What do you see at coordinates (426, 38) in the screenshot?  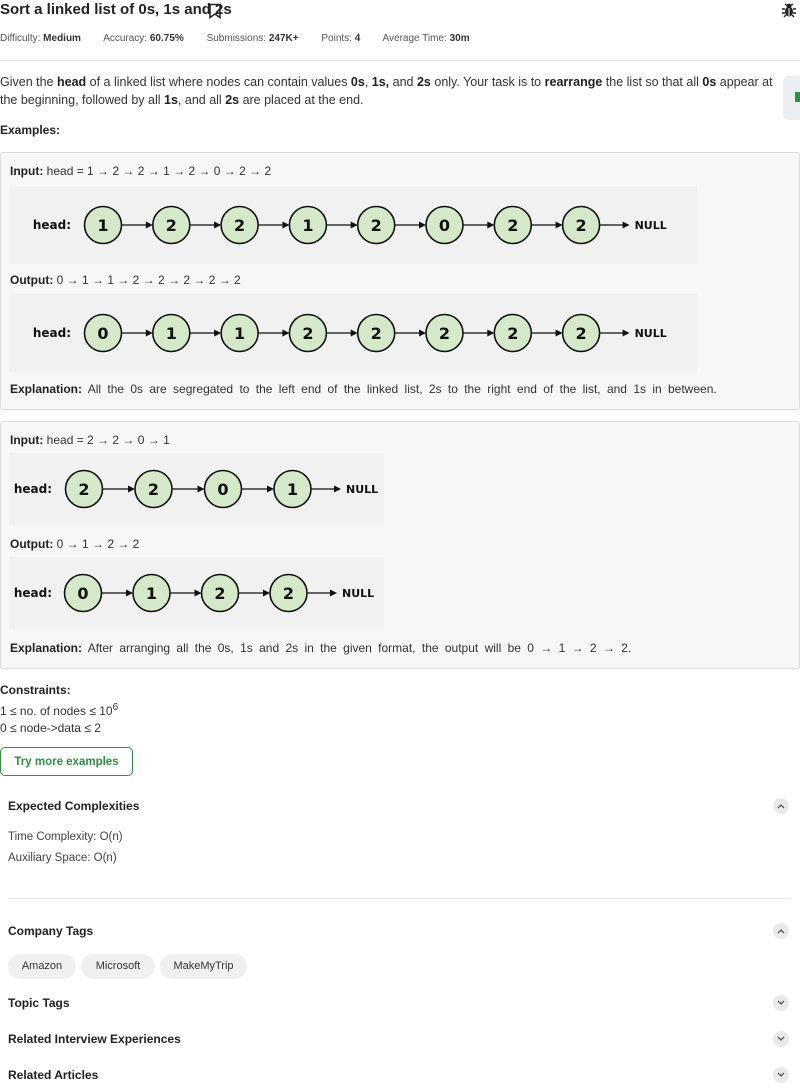 I see `meta-average-time: Average Time: 30m` at bounding box center [426, 38].